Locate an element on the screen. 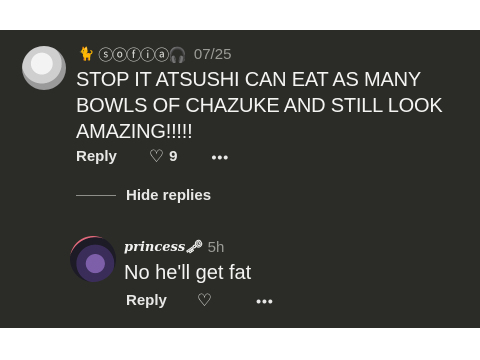 The image size is (480, 360). like-count: 9 is located at coordinates (173, 156).